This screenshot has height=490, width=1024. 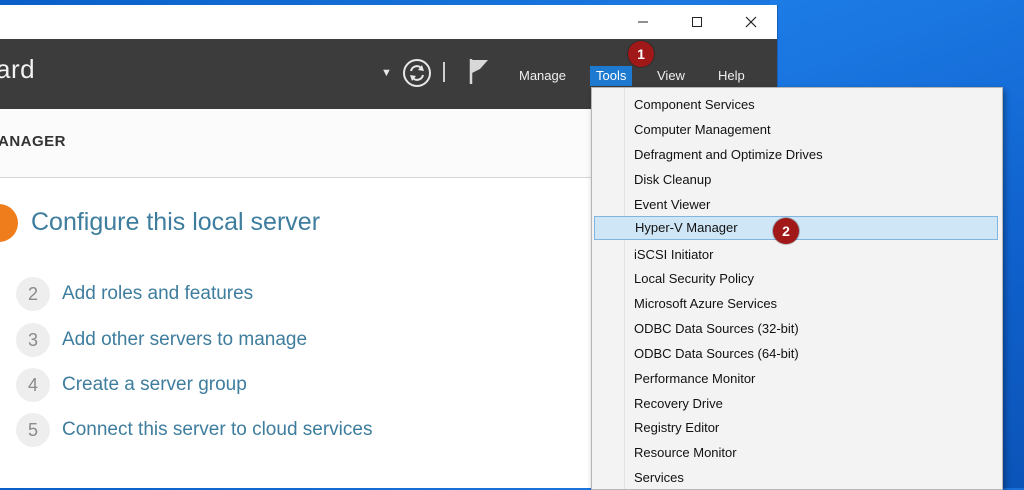 I want to click on step-link: Connect this server to cloud services, so click(x=217, y=430).